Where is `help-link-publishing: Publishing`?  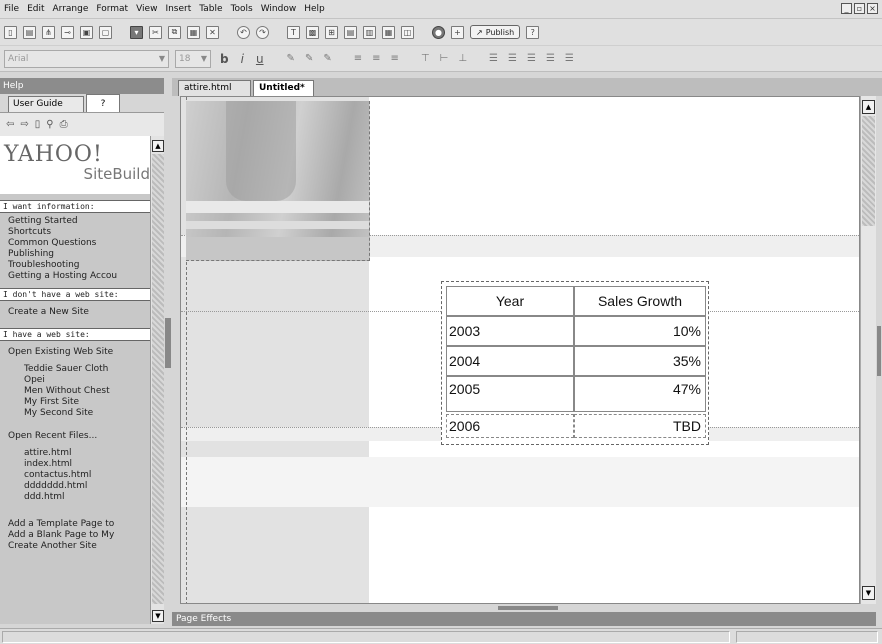 help-link-publishing: Publishing is located at coordinates (79, 254).